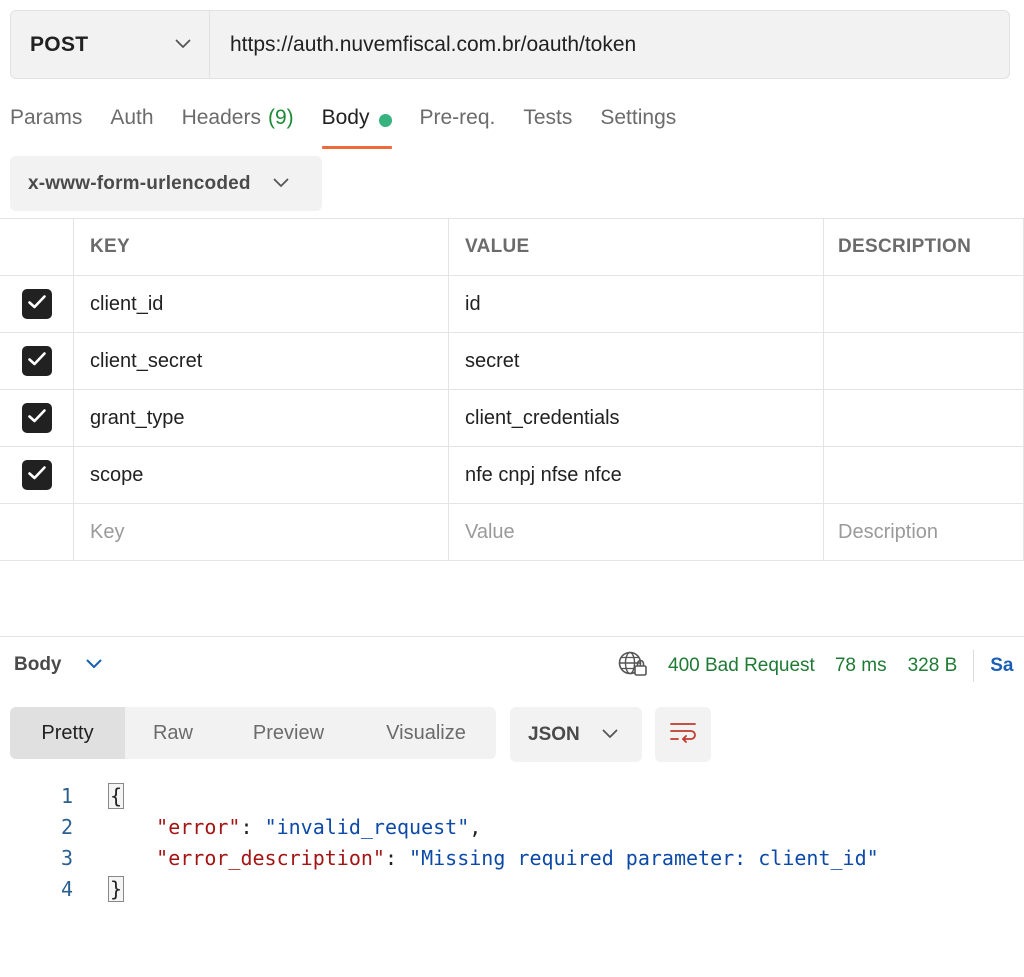  I want to click on code-text: {, so click(116, 795).